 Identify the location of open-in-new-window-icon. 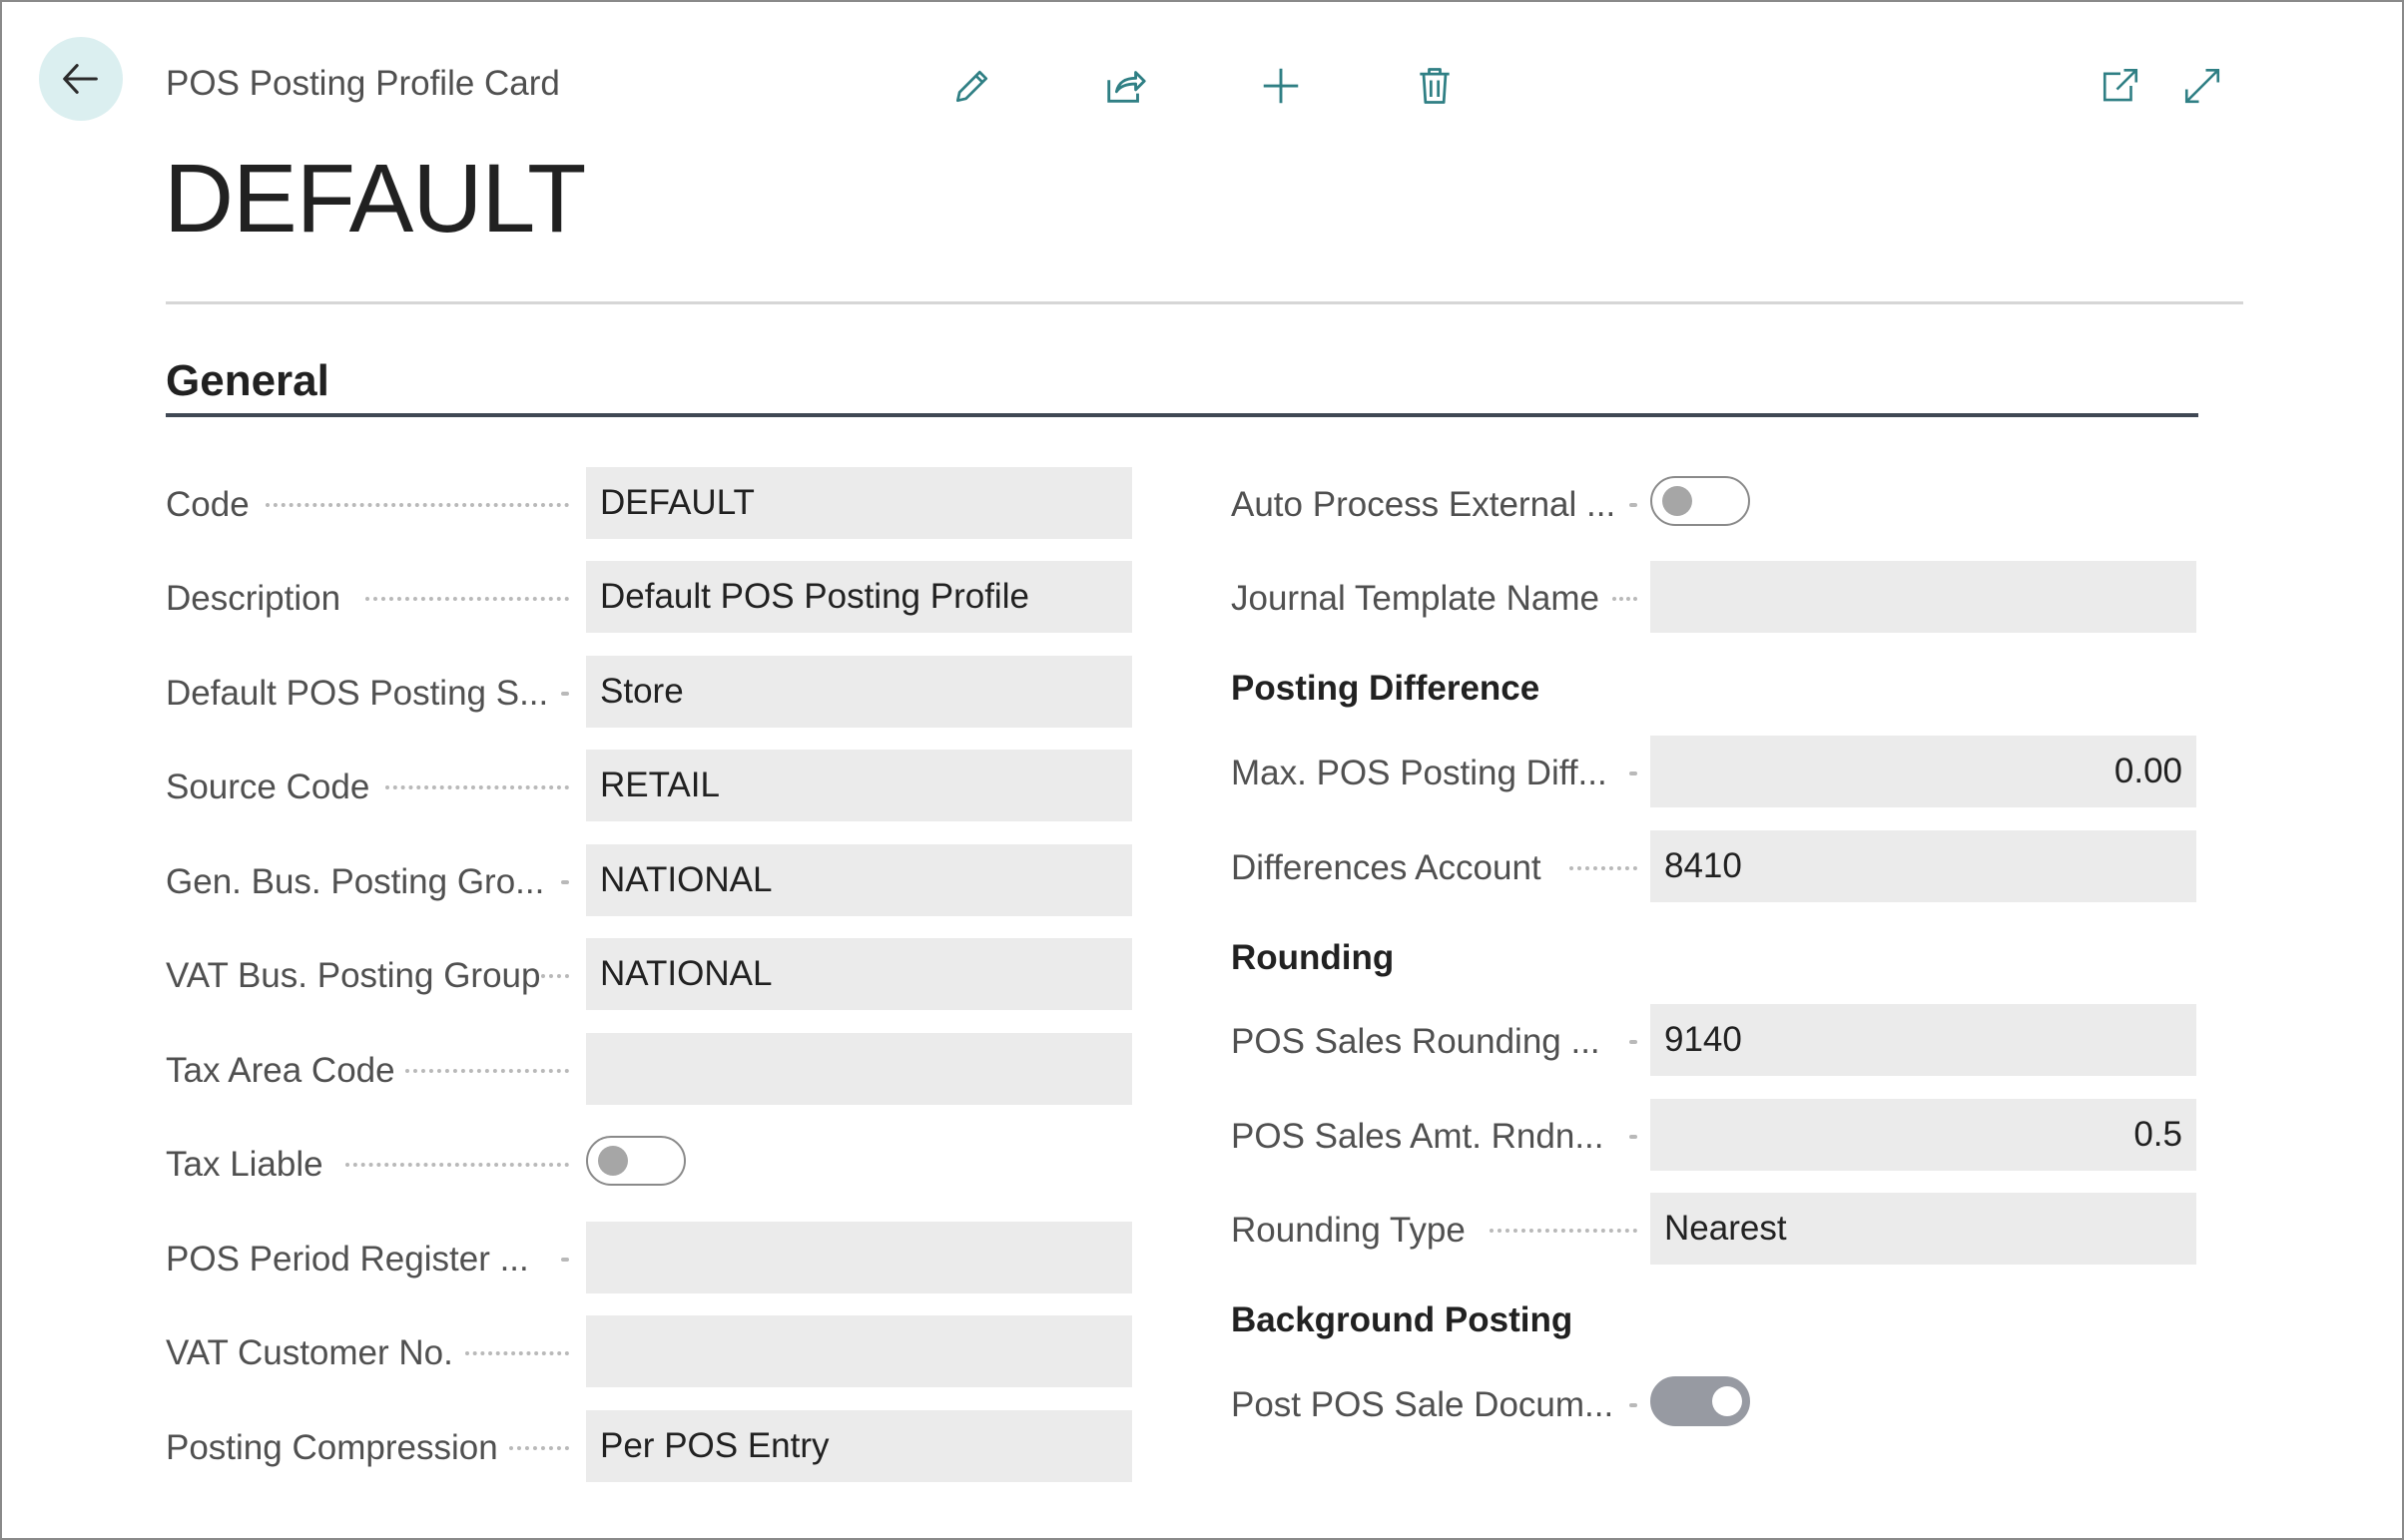
(2120, 85).